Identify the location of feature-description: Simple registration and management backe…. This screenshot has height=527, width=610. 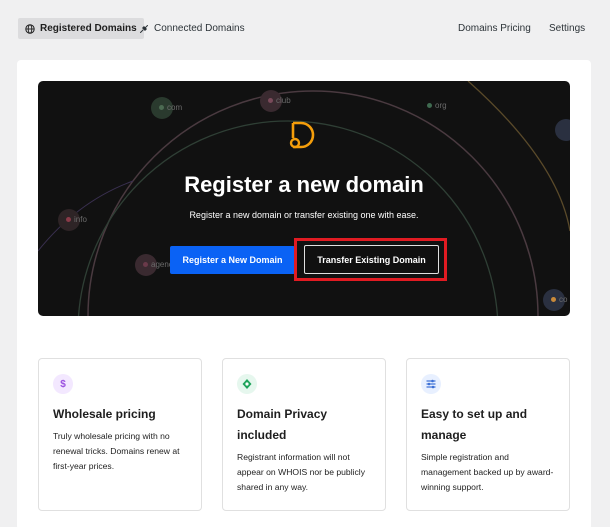
(487, 472).